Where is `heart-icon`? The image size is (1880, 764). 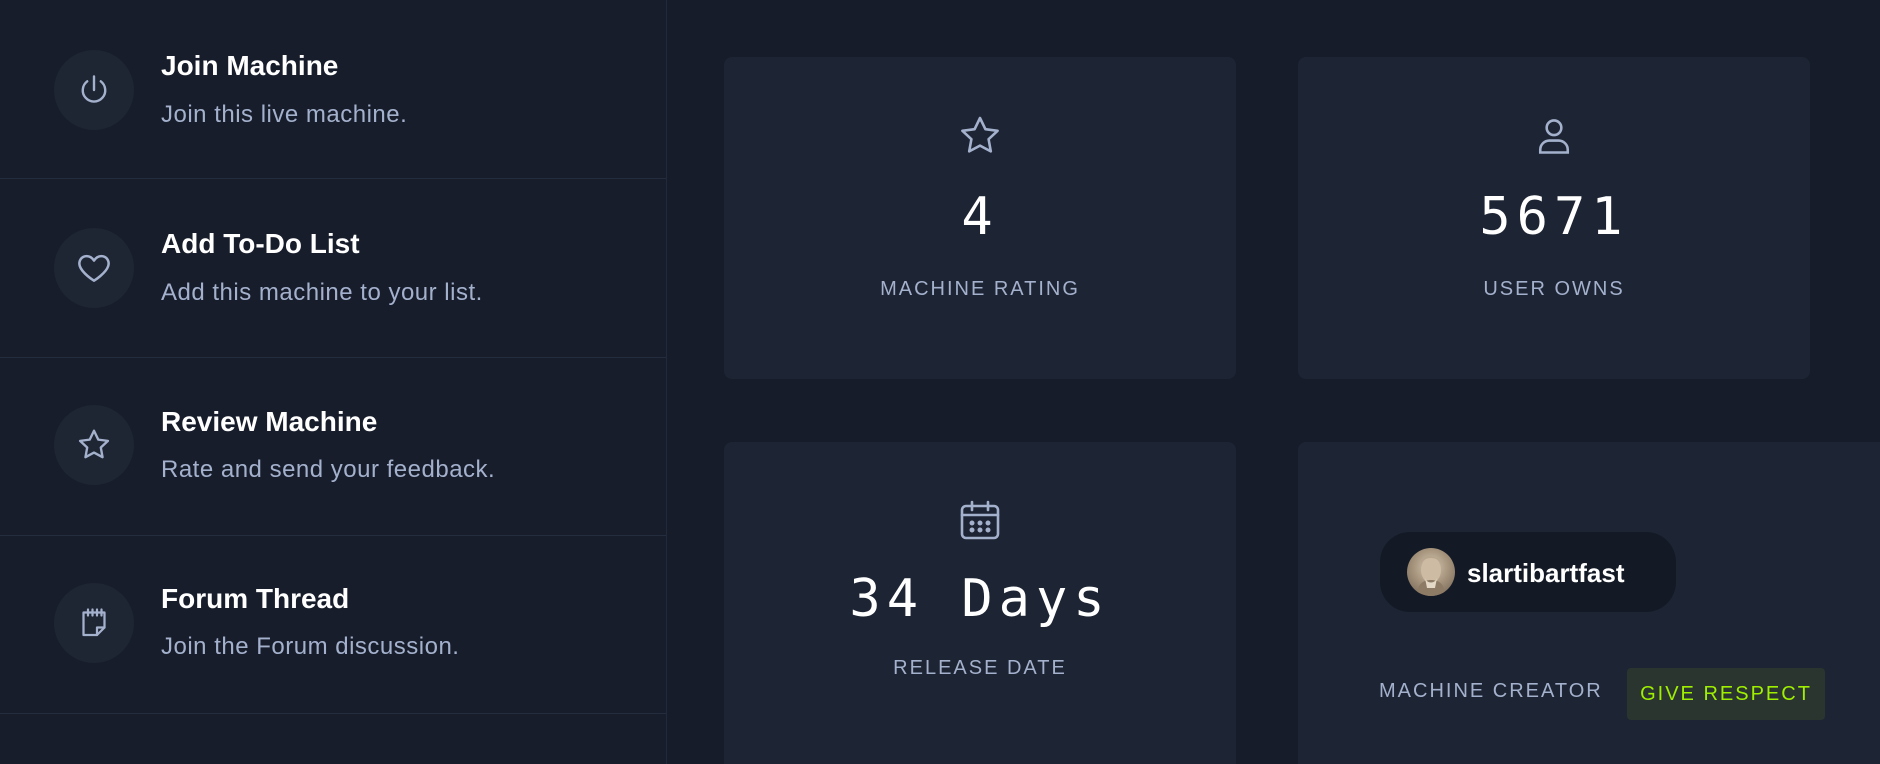
heart-icon is located at coordinates (94, 268).